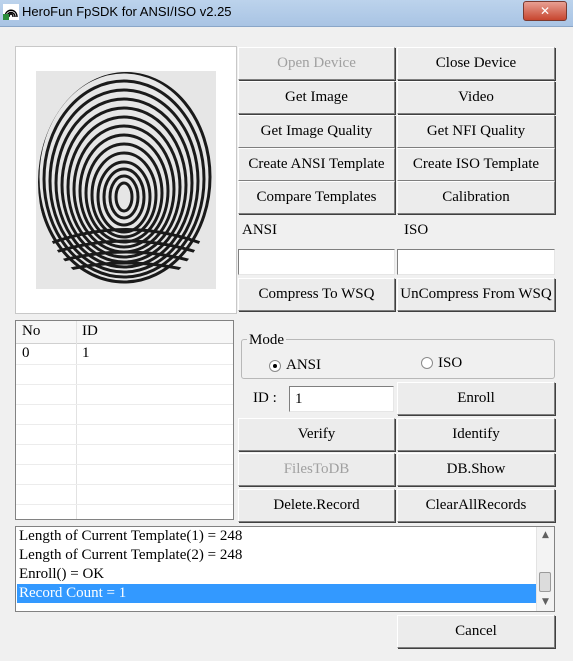  What do you see at coordinates (316, 97) in the screenshot?
I see `get-image-button: Get Image` at bounding box center [316, 97].